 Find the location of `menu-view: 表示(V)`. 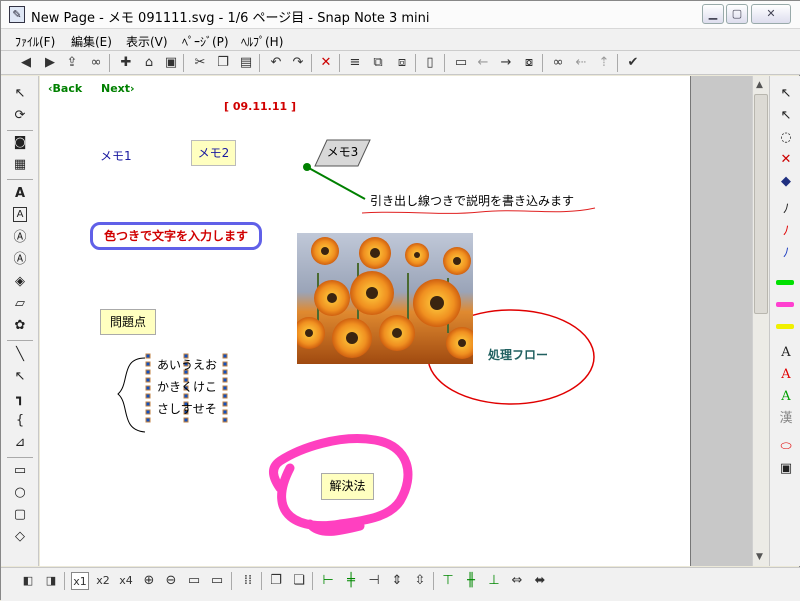

menu-view: 表示(V) is located at coordinates (147, 41).